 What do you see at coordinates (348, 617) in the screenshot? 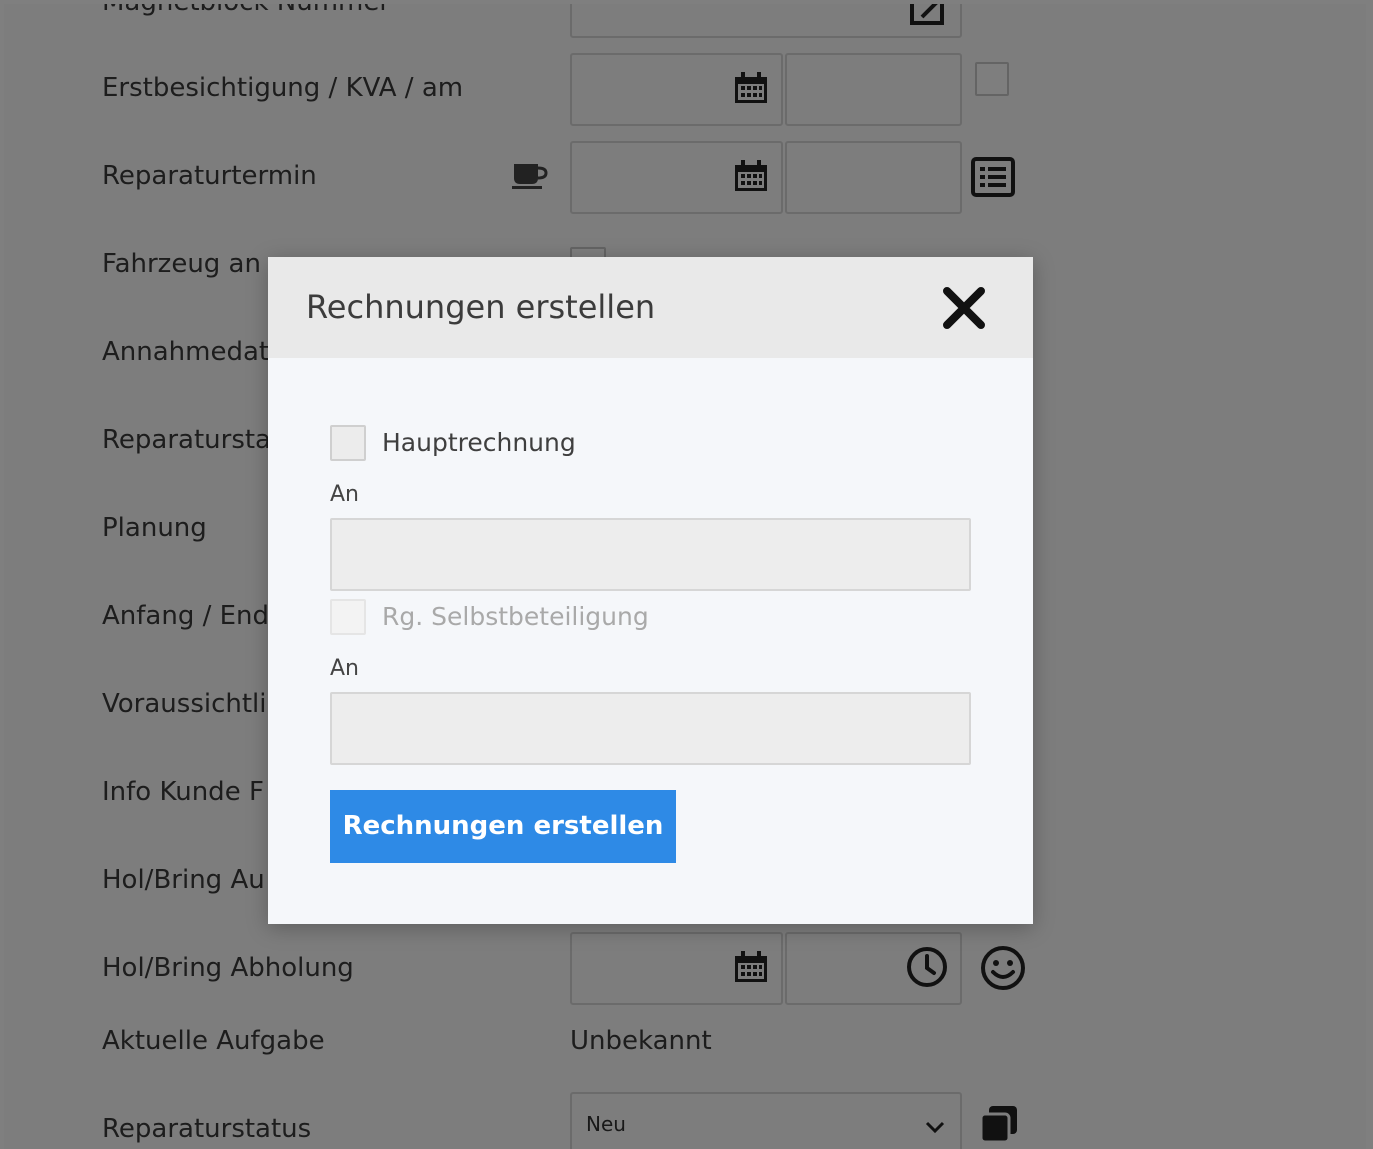
I see `selbstbeteiligung-checkbox` at bounding box center [348, 617].